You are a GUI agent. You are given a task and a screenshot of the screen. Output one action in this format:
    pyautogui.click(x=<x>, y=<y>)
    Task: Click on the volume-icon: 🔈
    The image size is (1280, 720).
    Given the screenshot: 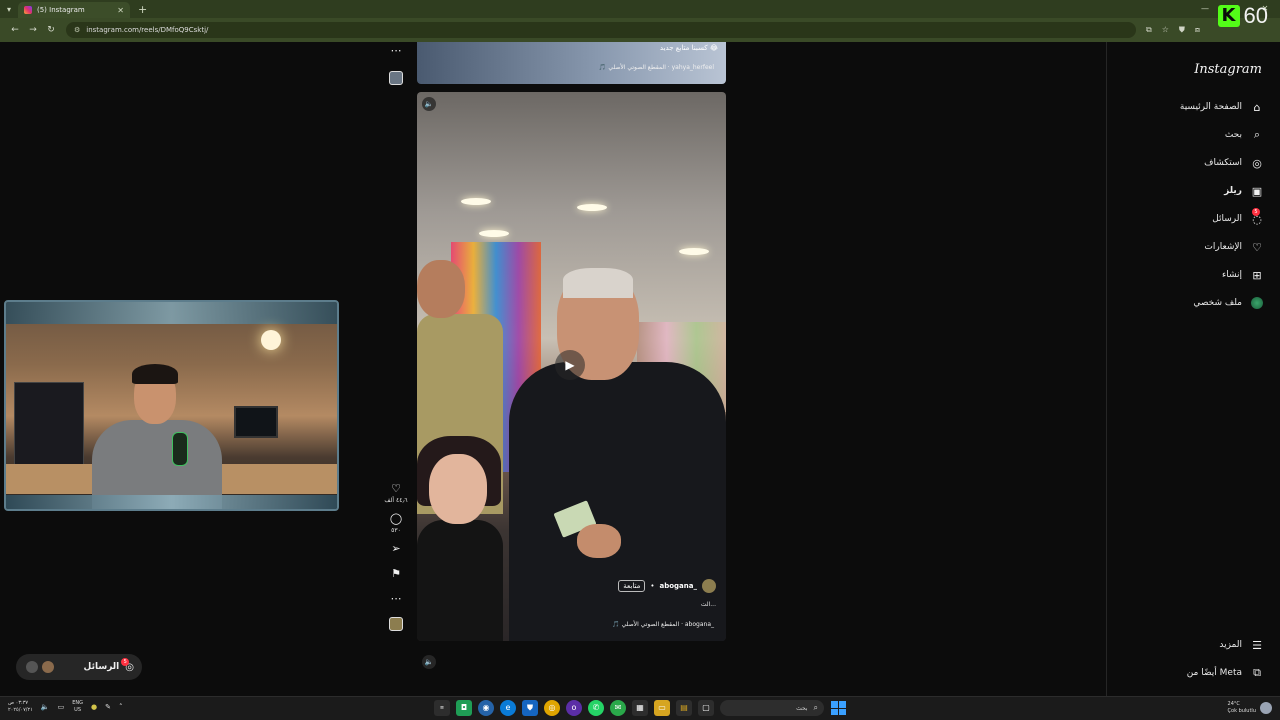 What is the action you would take?
    pyautogui.click(x=429, y=104)
    